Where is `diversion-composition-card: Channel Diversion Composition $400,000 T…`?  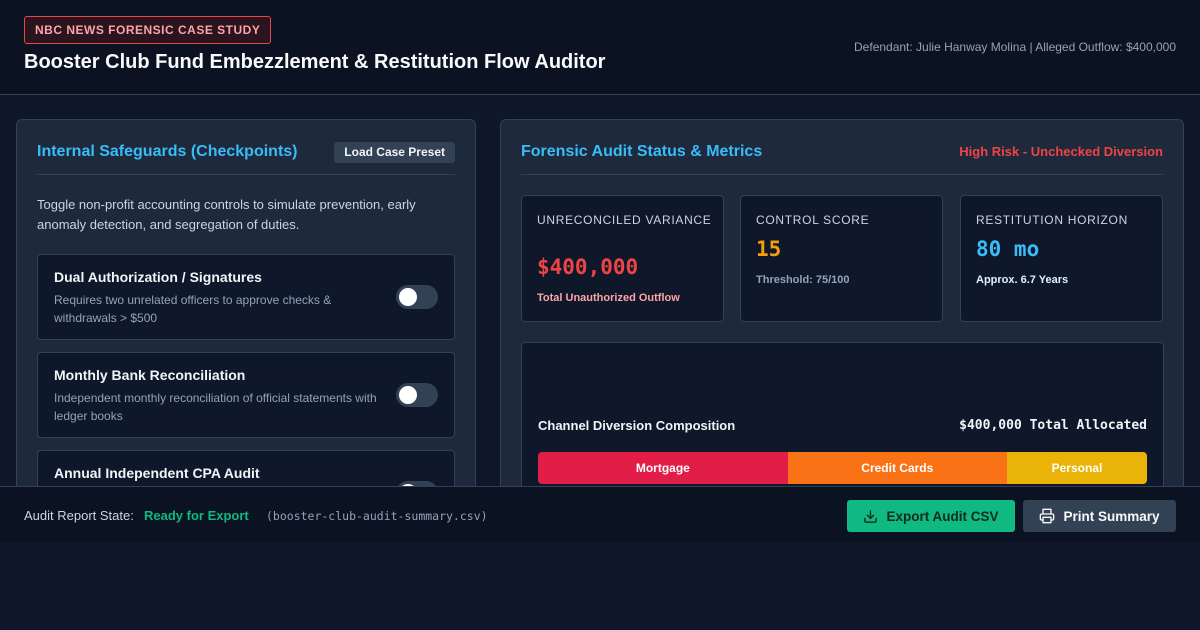
diversion-composition-card: Channel Diversion Composition $400,000 T… is located at coordinates (842, 420).